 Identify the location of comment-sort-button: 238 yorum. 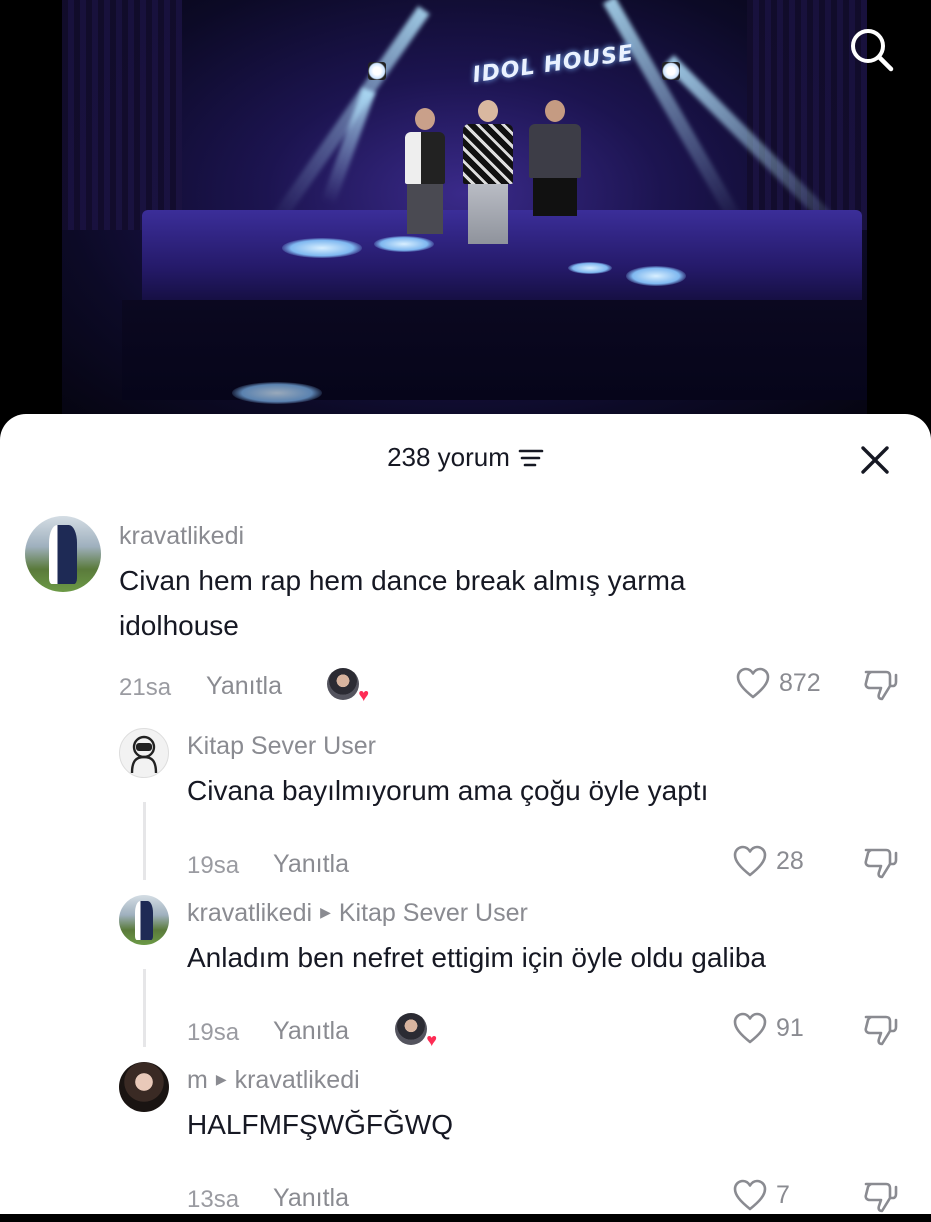
(465, 457).